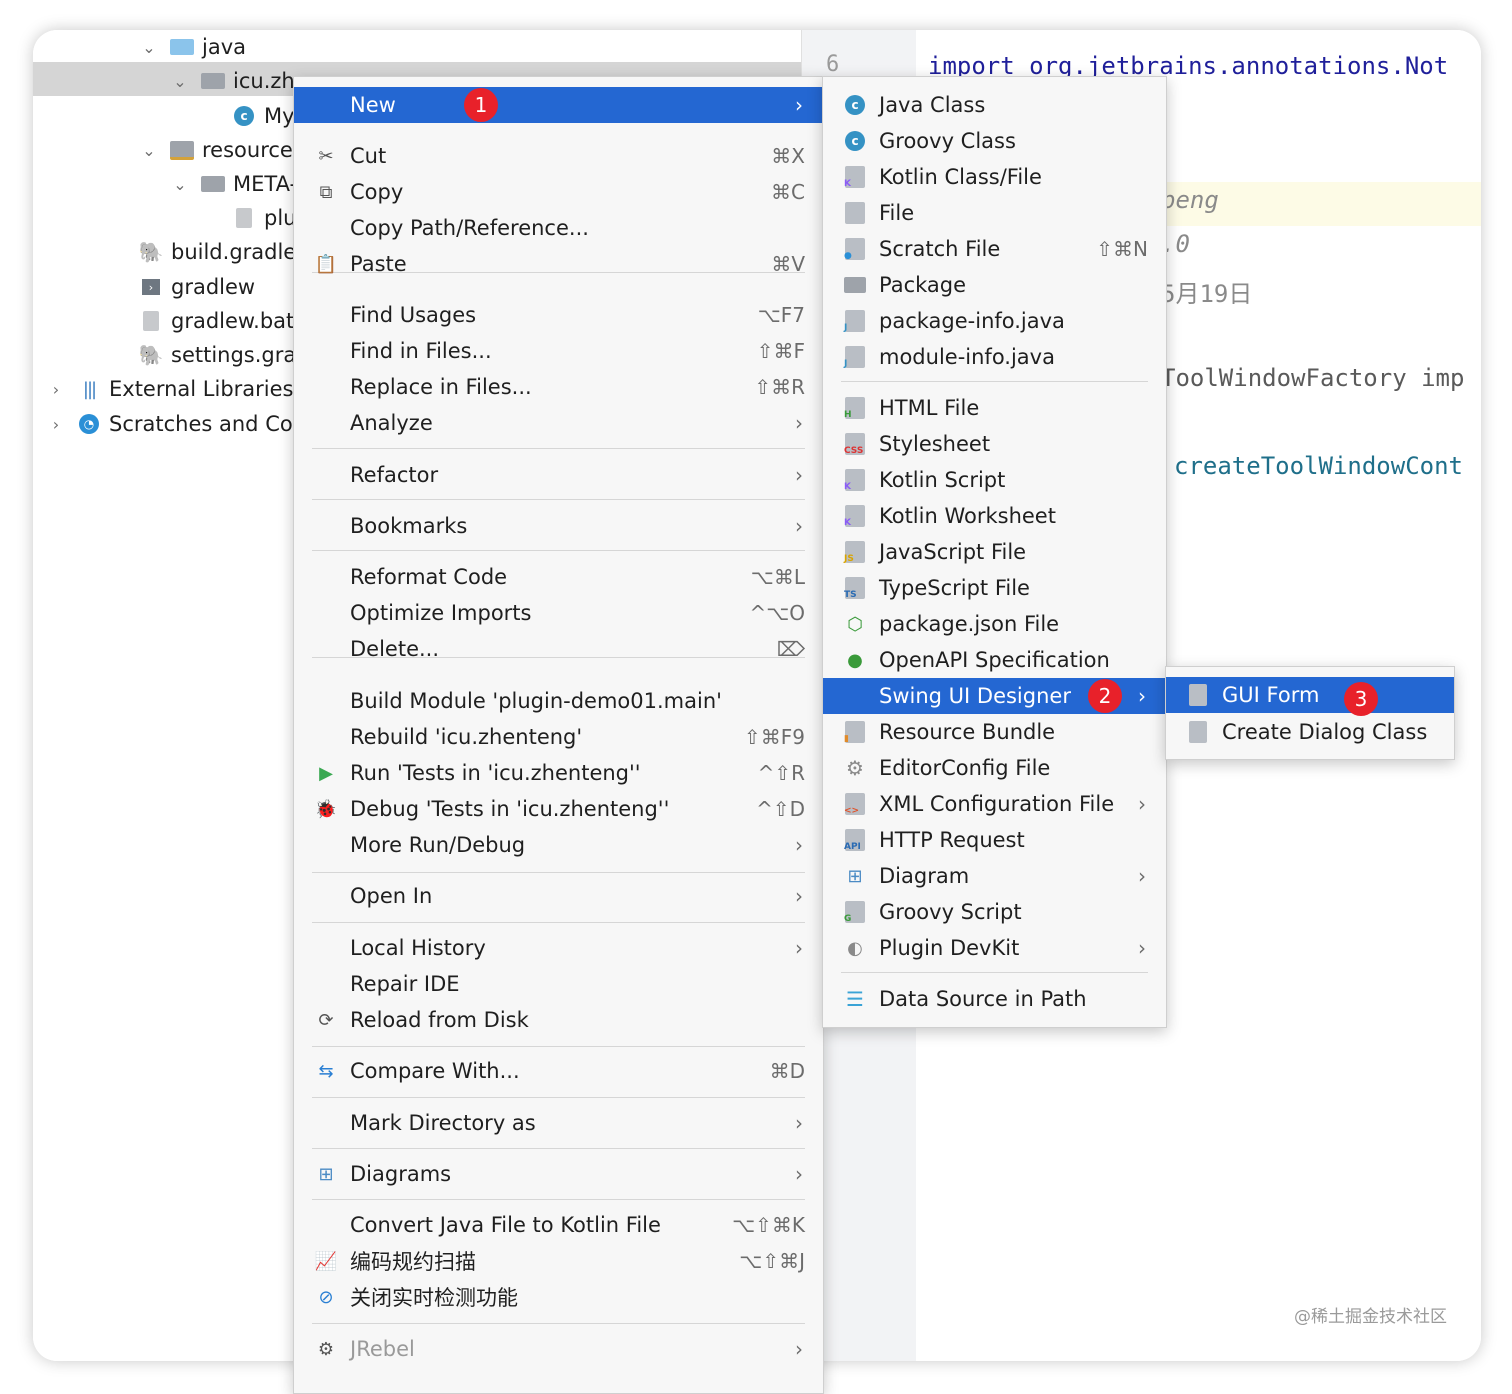 The height and width of the screenshot is (1394, 1512). Describe the element at coordinates (249, 218) in the screenshot. I see `tree-item: plu` at that location.